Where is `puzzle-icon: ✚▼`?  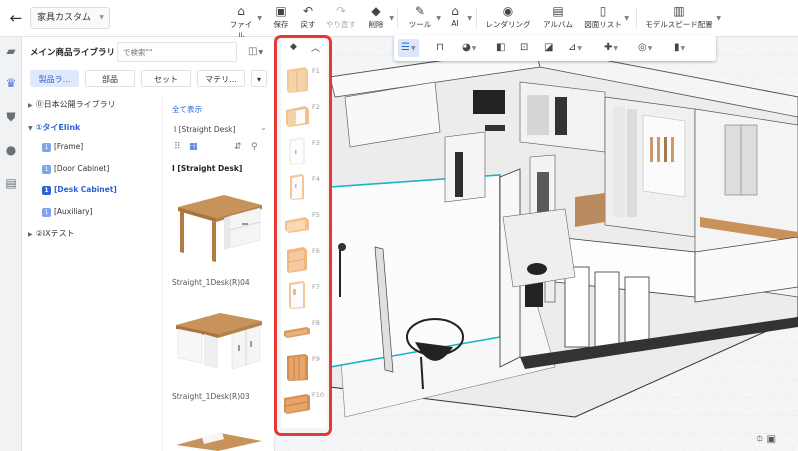 puzzle-icon: ✚▼ is located at coordinates (611, 48).